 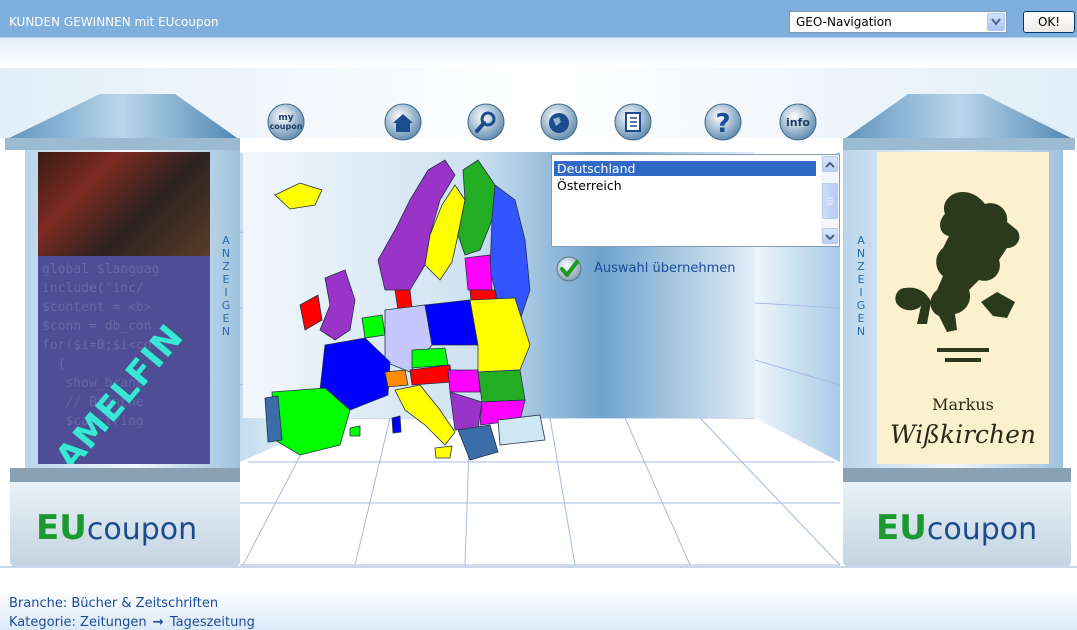 What do you see at coordinates (957, 277) in the screenshot?
I see `heraldic-lion-logo` at bounding box center [957, 277].